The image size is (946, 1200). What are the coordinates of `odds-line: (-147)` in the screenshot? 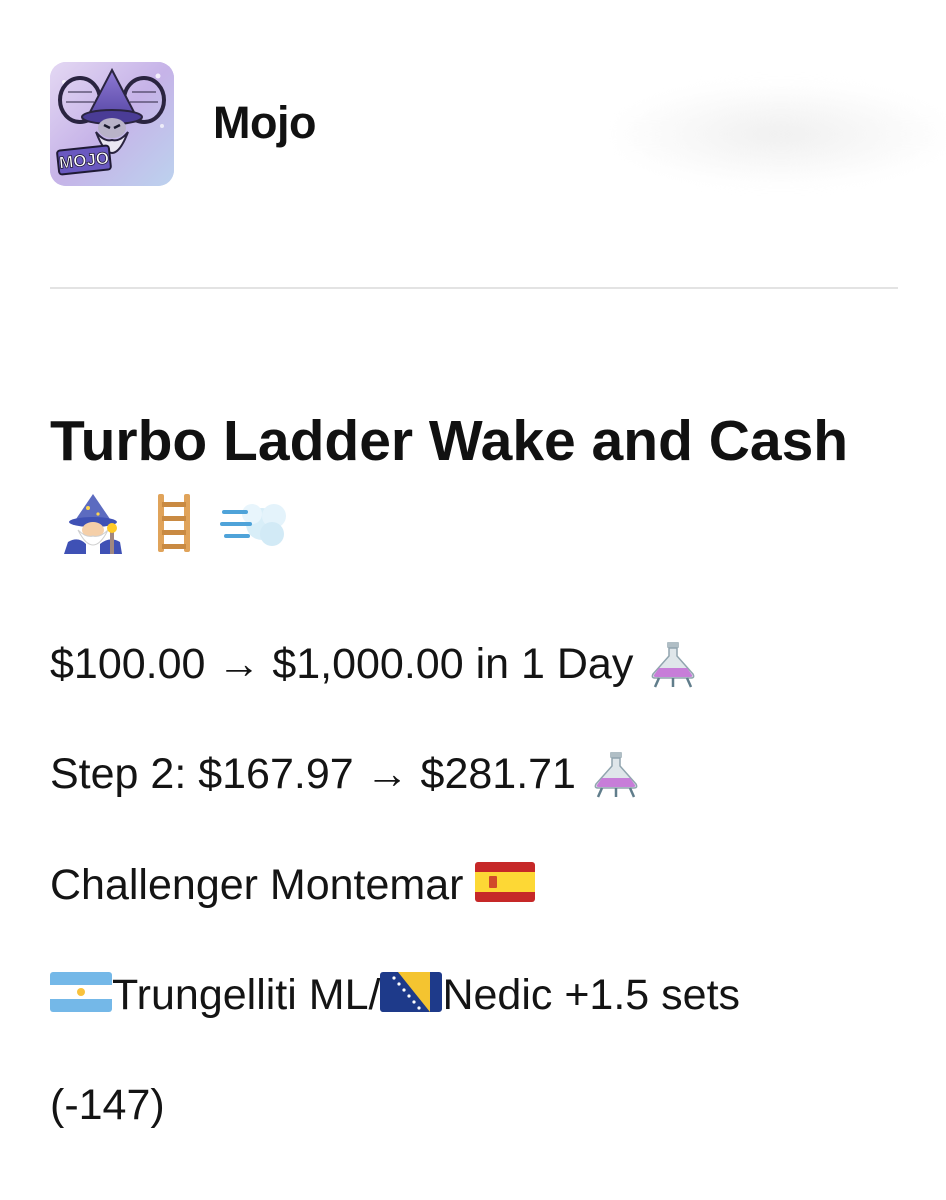 It's located at (107, 1105).